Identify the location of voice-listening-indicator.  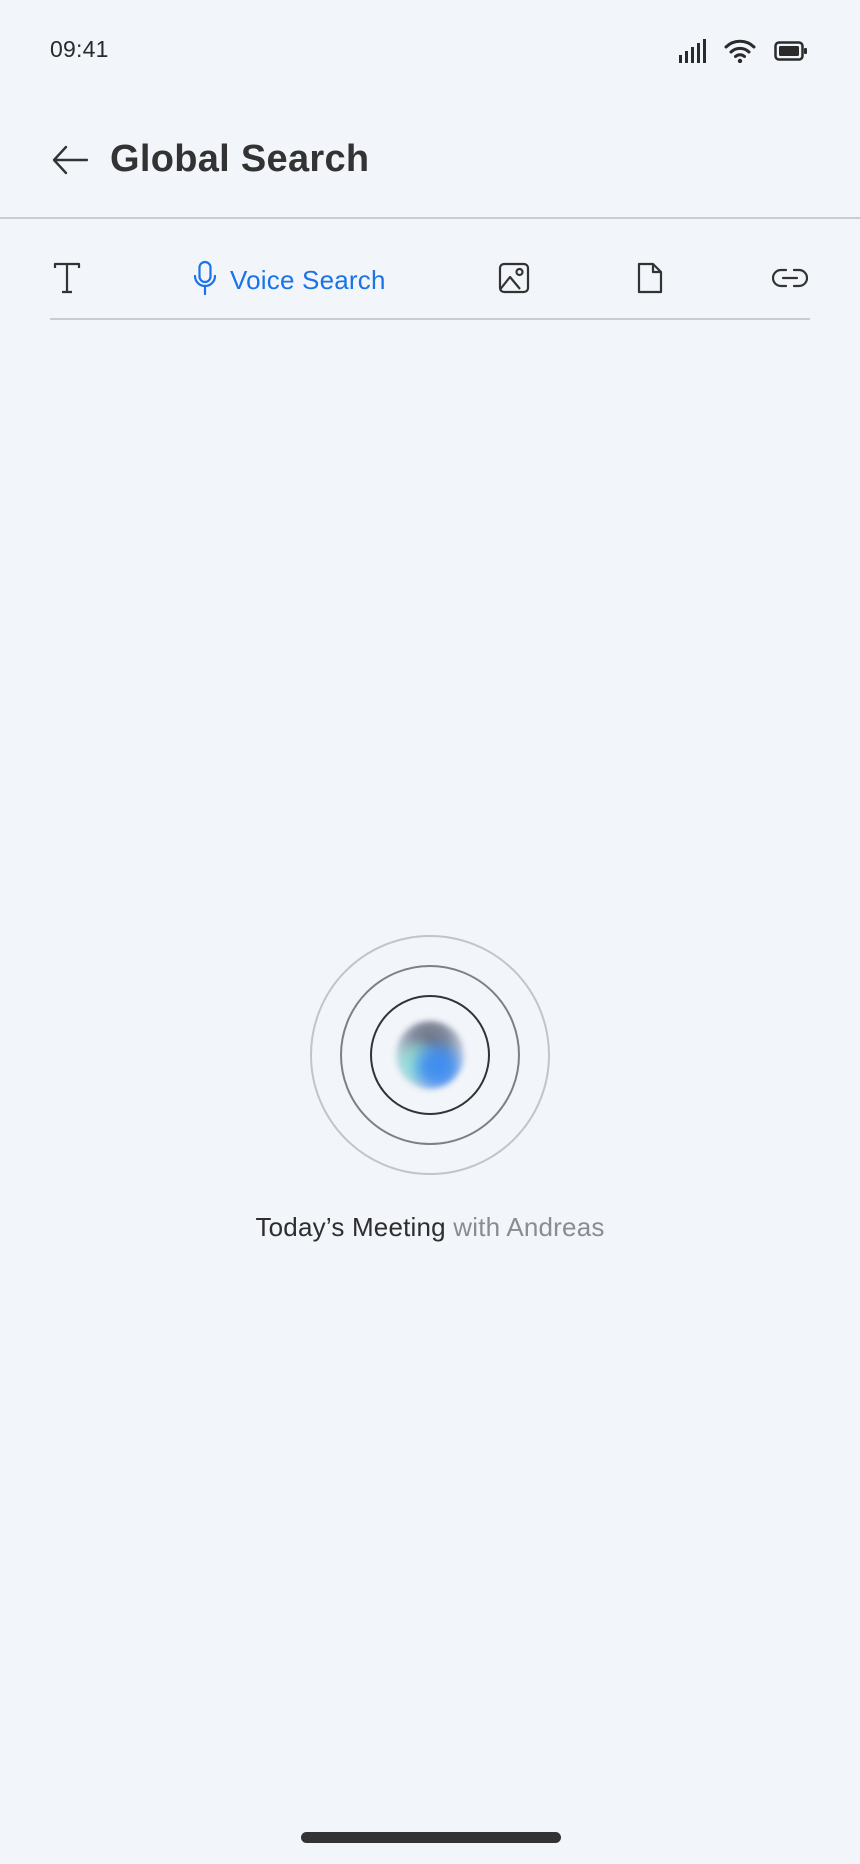
(430, 1055).